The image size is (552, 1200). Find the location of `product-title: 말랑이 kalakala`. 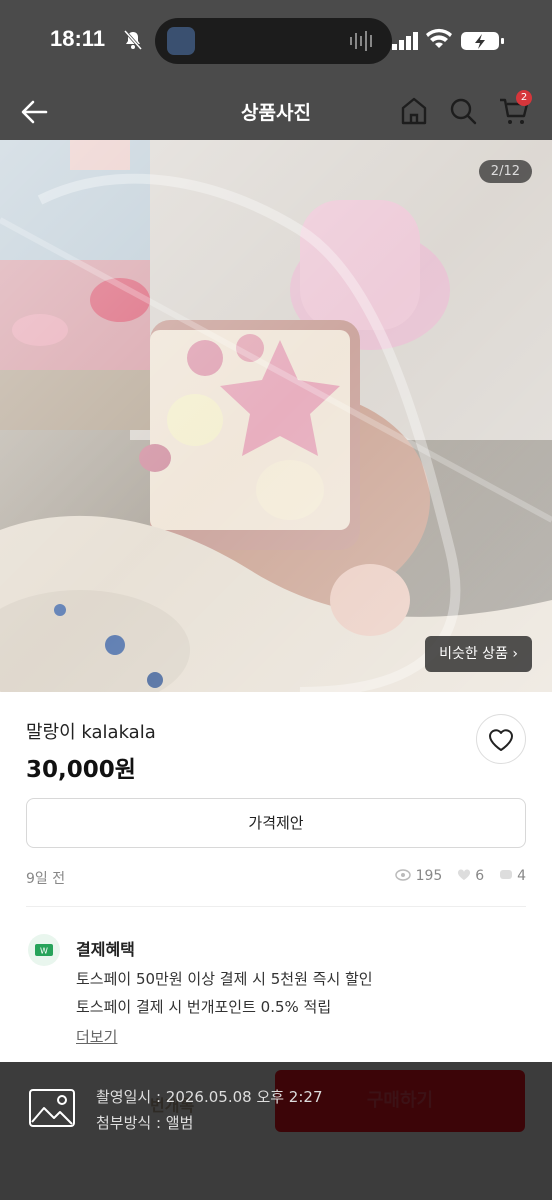

product-title: 말랑이 kalakala is located at coordinates (91, 732).